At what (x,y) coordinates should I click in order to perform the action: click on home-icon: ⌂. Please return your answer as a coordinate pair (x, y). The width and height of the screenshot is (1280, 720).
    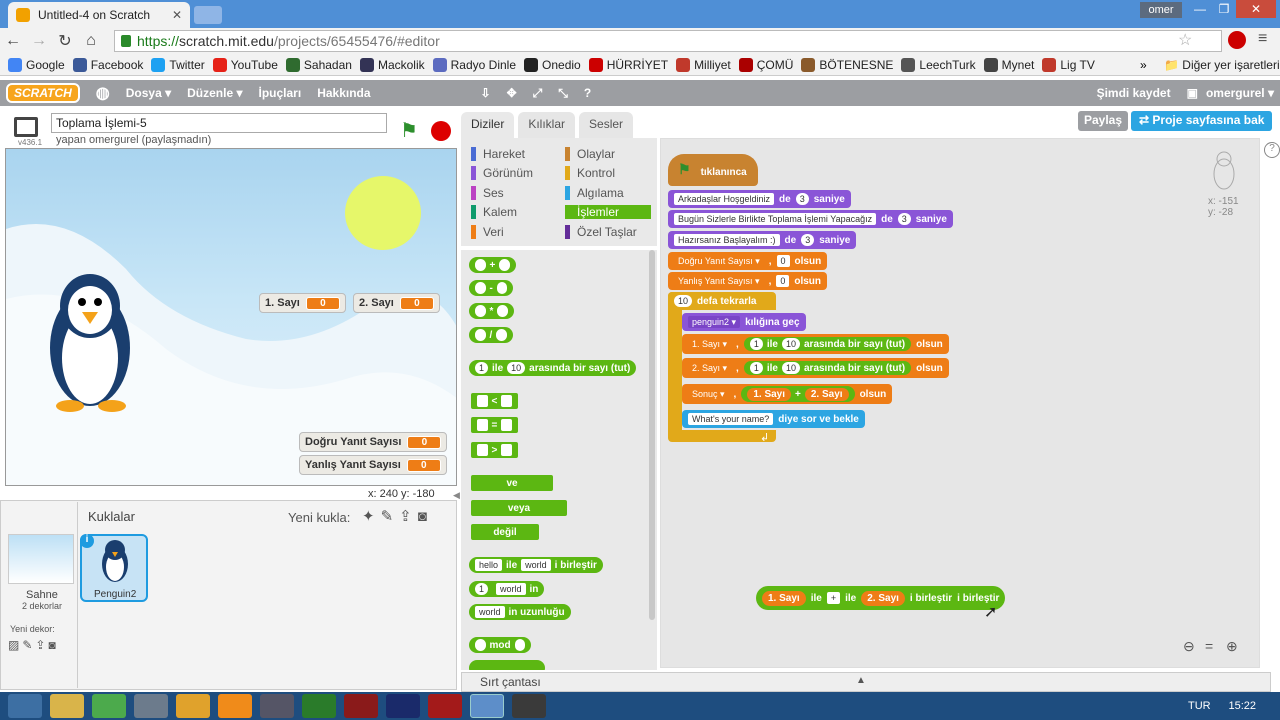
    Looking at the image, I should click on (91, 41).